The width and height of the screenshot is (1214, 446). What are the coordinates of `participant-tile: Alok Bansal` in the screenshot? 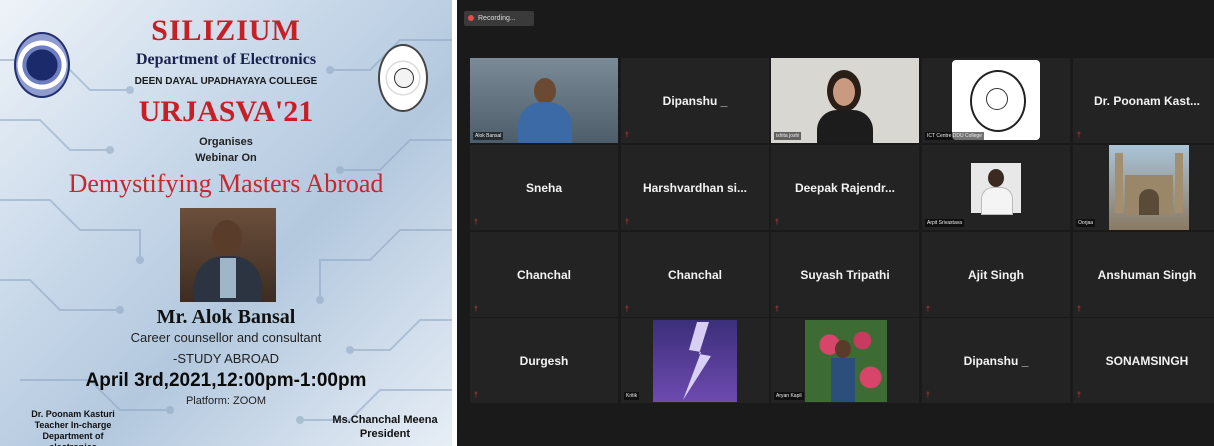 It's located at (544, 100).